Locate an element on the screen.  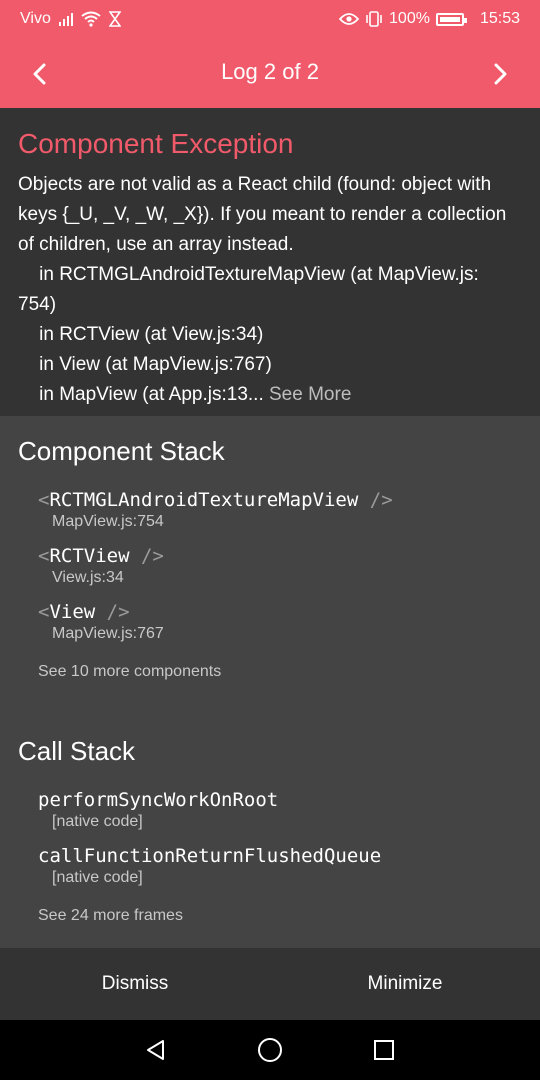
see-more-link: See More is located at coordinates (307, 394).